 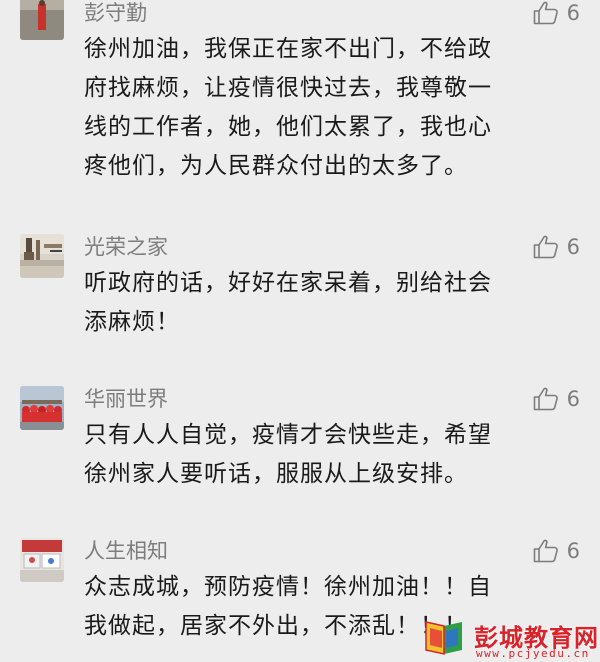 What do you see at coordinates (288, 283) in the screenshot?
I see `comment-text-line: 听政府的话，好好在家呆着，别给社会` at bounding box center [288, 283].